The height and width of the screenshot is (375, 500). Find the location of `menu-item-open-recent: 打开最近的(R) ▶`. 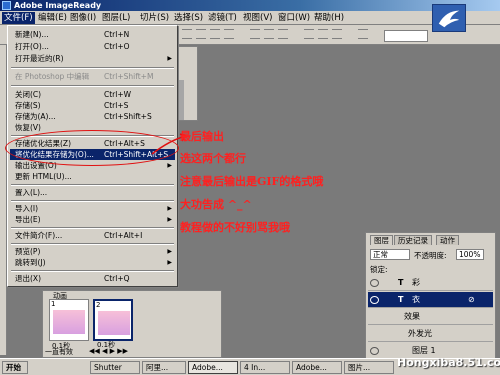

menu-item-open-recent: 打开最近的(R) ▶ is located at coordinates (92, 58).